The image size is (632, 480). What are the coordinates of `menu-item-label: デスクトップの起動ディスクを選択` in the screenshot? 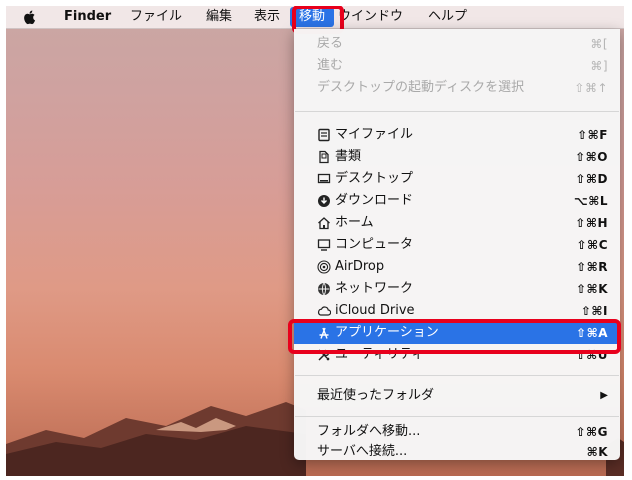 It's located at (421, 87).